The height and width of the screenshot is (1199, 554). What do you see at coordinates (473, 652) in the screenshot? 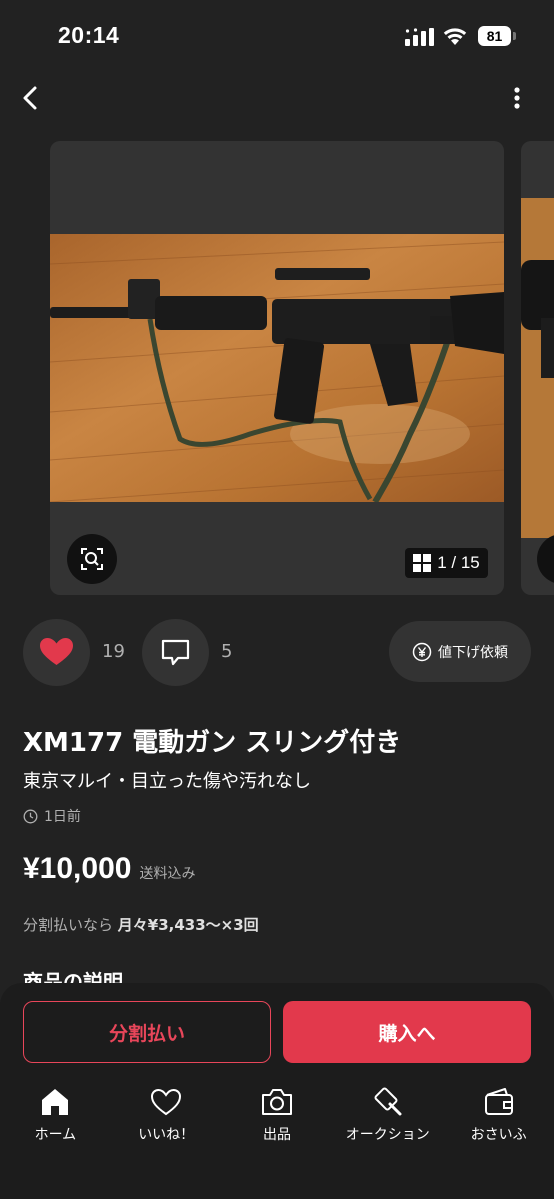
I see `price-down-label: 値下げ依頼` at bounding box center [473, 652].